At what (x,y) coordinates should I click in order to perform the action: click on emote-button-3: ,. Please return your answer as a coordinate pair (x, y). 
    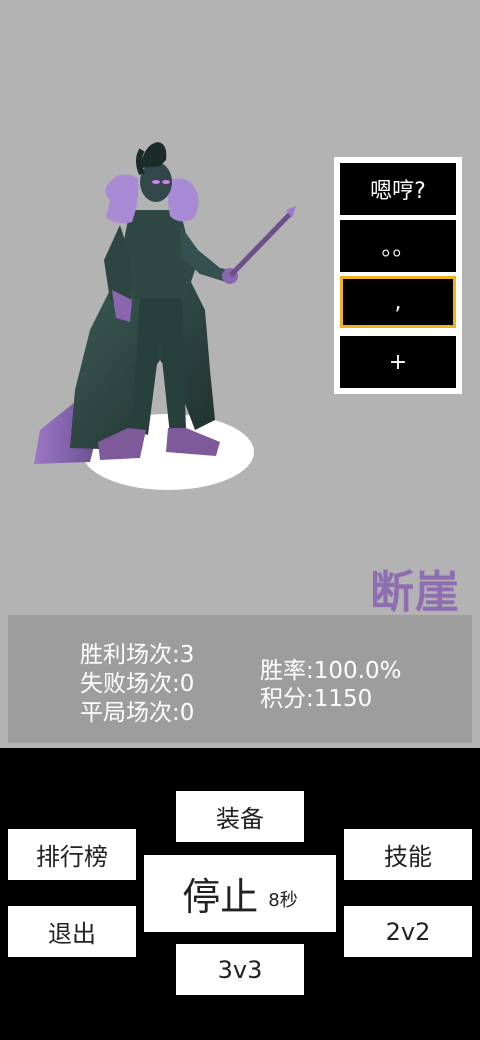
    Looking at the image, I should click on (398, 302).